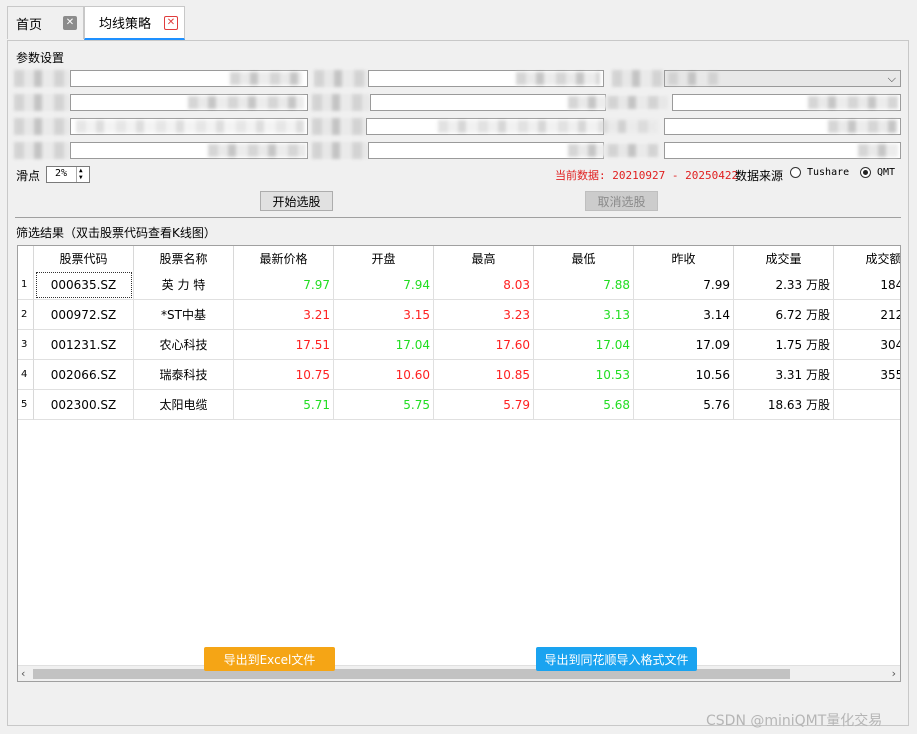 This screenshot has height=734, width=917. What do you see at coordinates (484, 285) in the screenshot?
I see `table-cell-high: 8.03` at bounding box center [484, 285].